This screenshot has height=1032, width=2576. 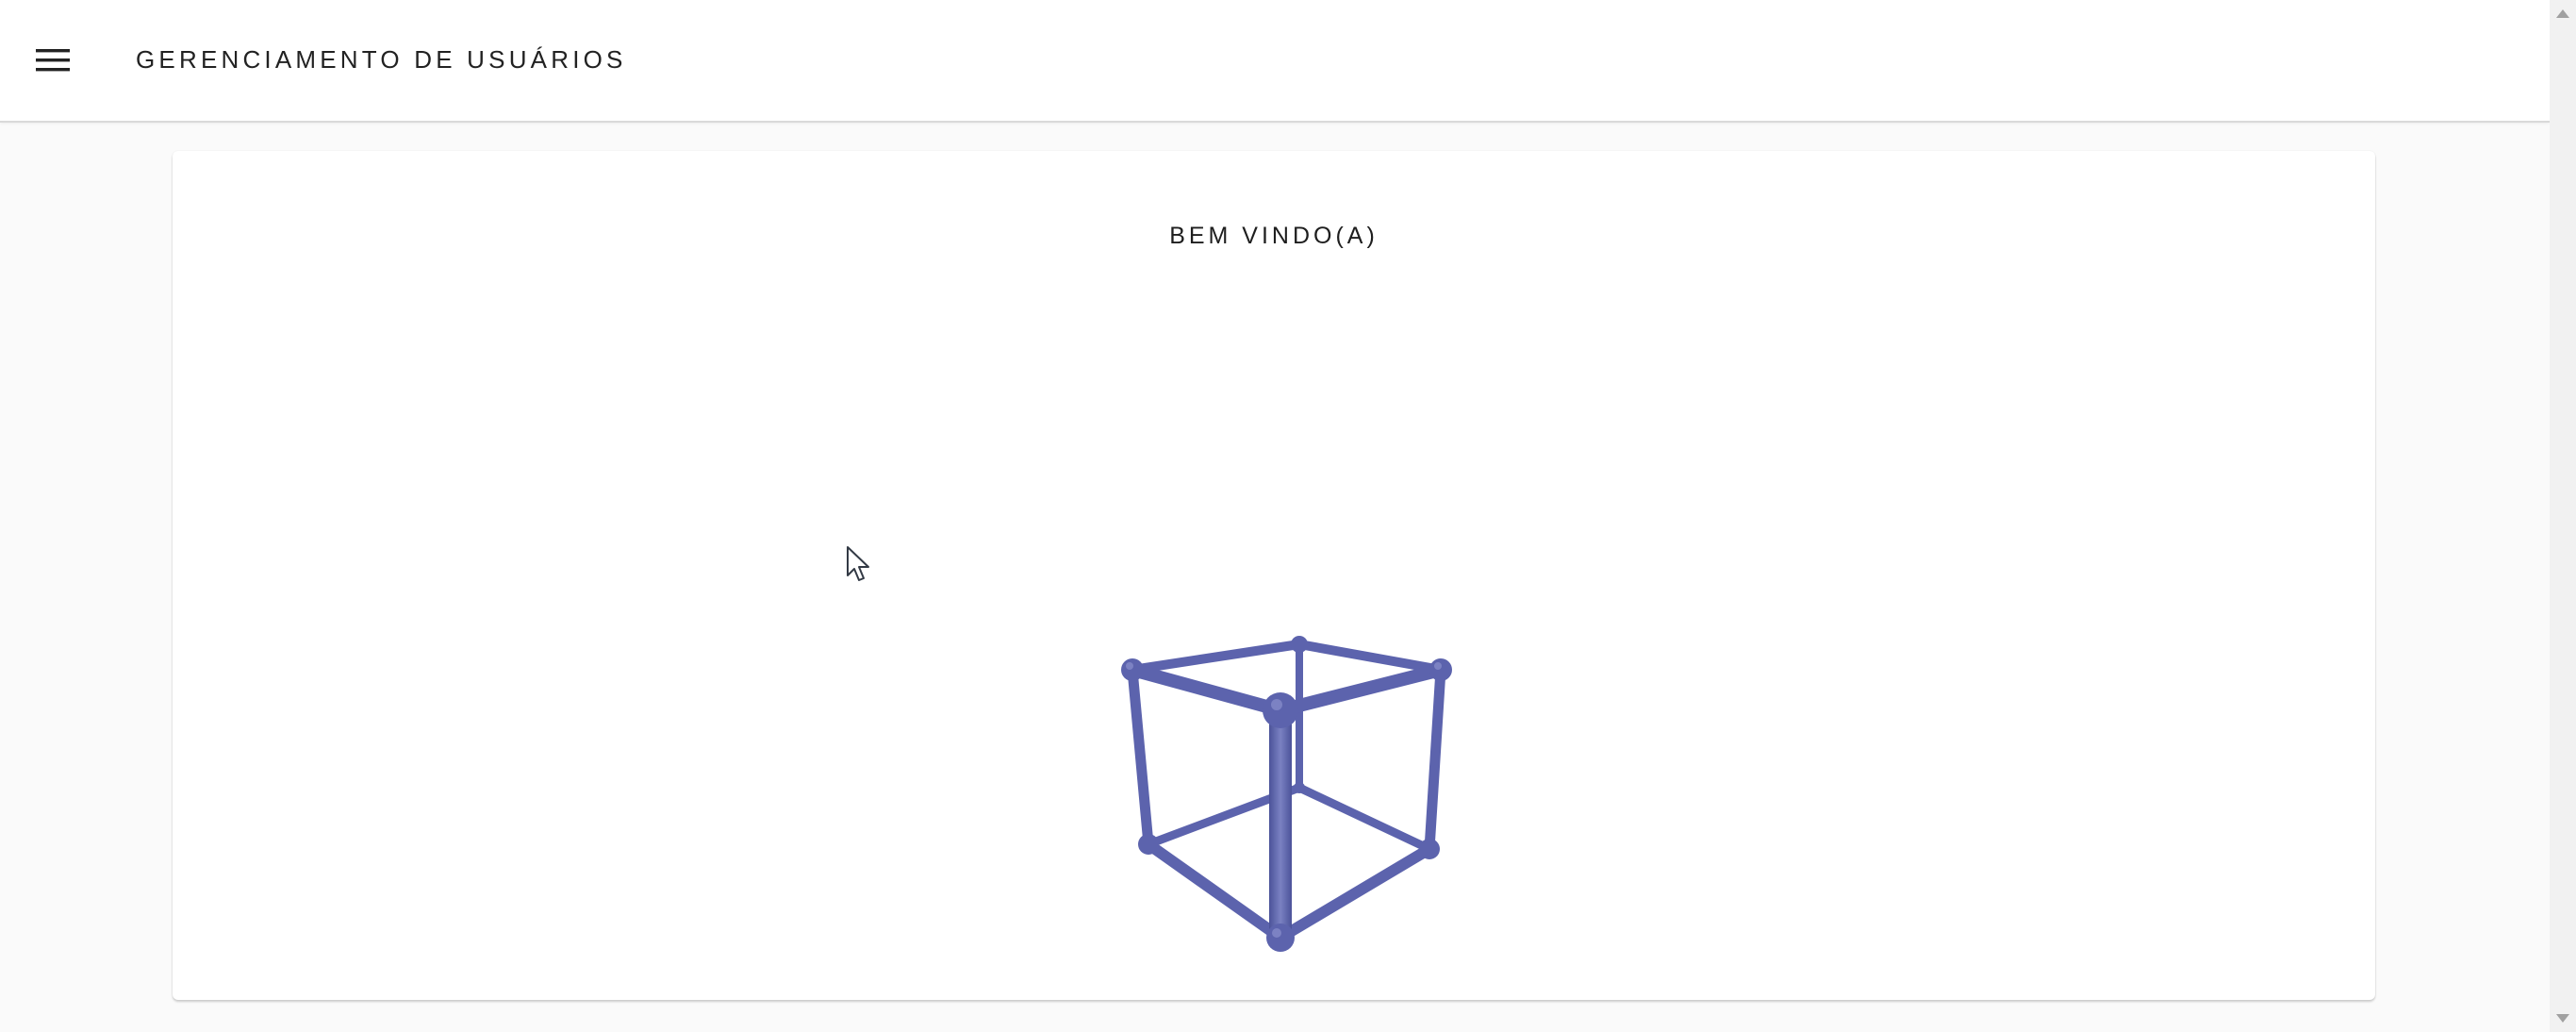 I want to click on menu-button, so click(x=52, y=61).